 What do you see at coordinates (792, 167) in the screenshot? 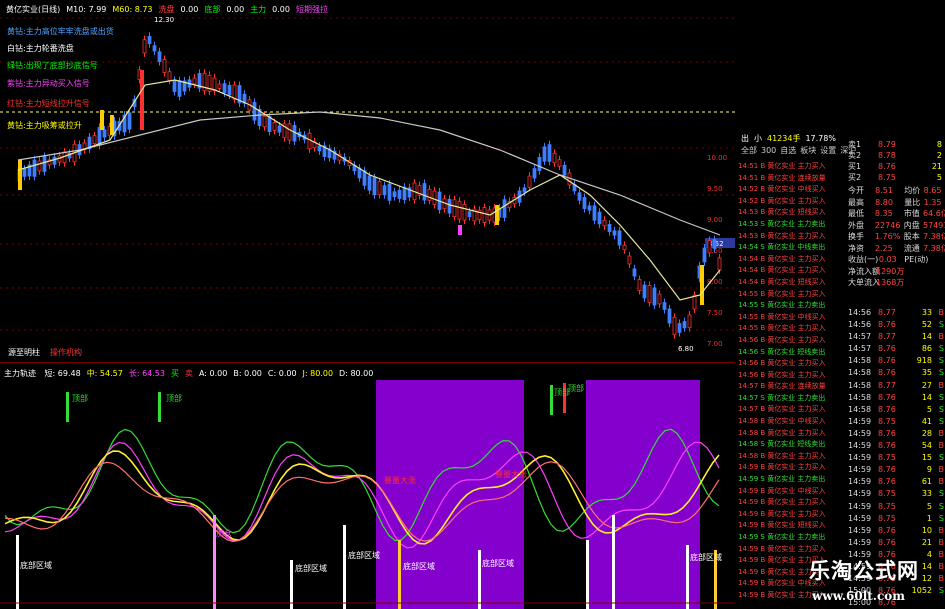
I see `alert-row: 14:51 B 黄亿实业 主力买入` at bounding box center [792, 167].